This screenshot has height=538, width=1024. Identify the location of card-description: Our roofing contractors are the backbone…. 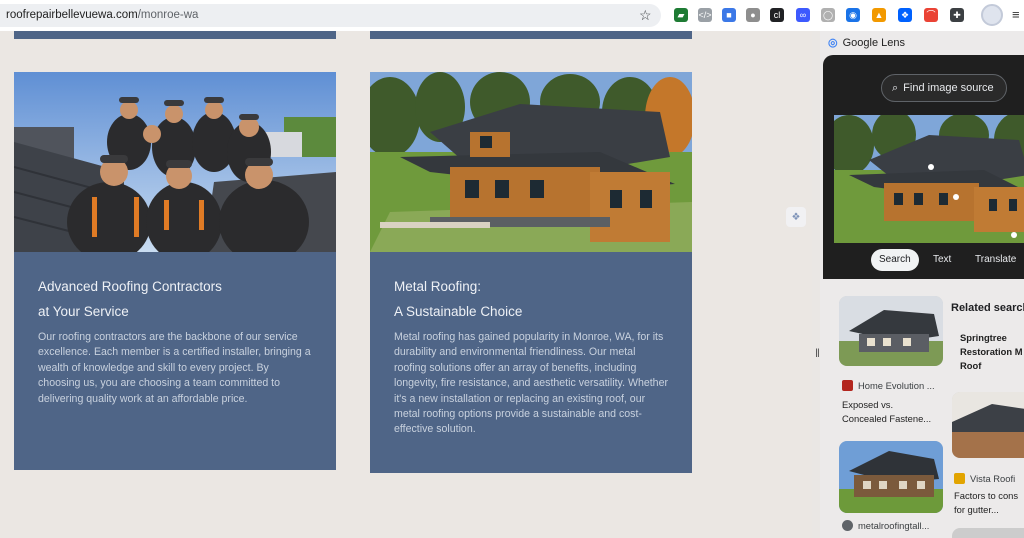
(174, 368).